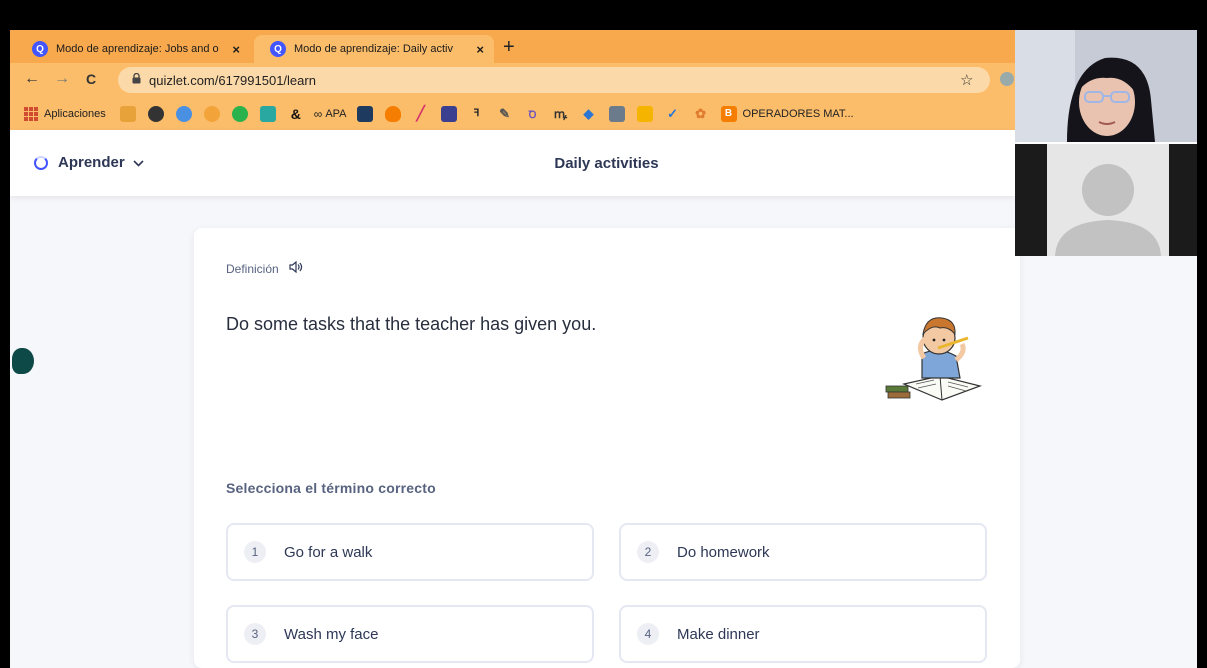 The image size is (1207, 668). Describe the element at coordinates (336, 113) in the screenshot. I see `apa-label: APA` at that location.